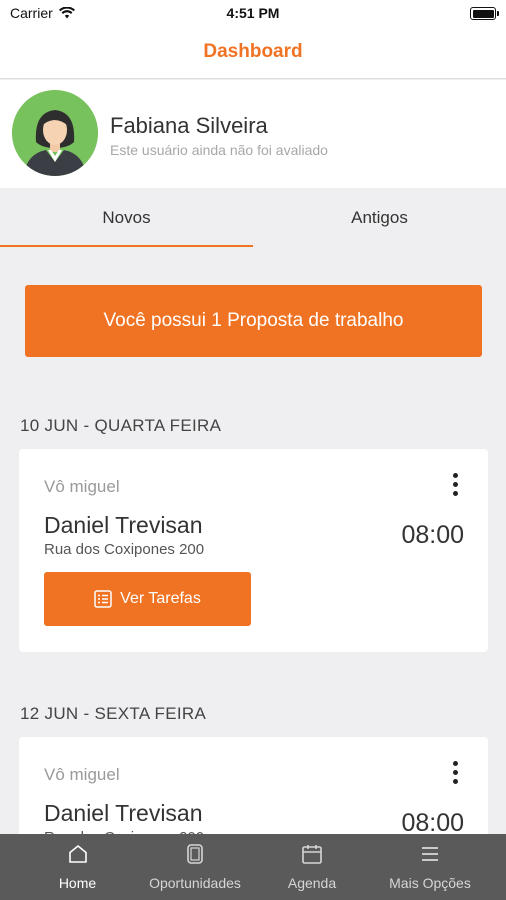  What do you see at coordinates (195, 867) in the screenshot?
I see `tabbar-item-oportunidades: Oportunidades` at bounding box center [195, 867].